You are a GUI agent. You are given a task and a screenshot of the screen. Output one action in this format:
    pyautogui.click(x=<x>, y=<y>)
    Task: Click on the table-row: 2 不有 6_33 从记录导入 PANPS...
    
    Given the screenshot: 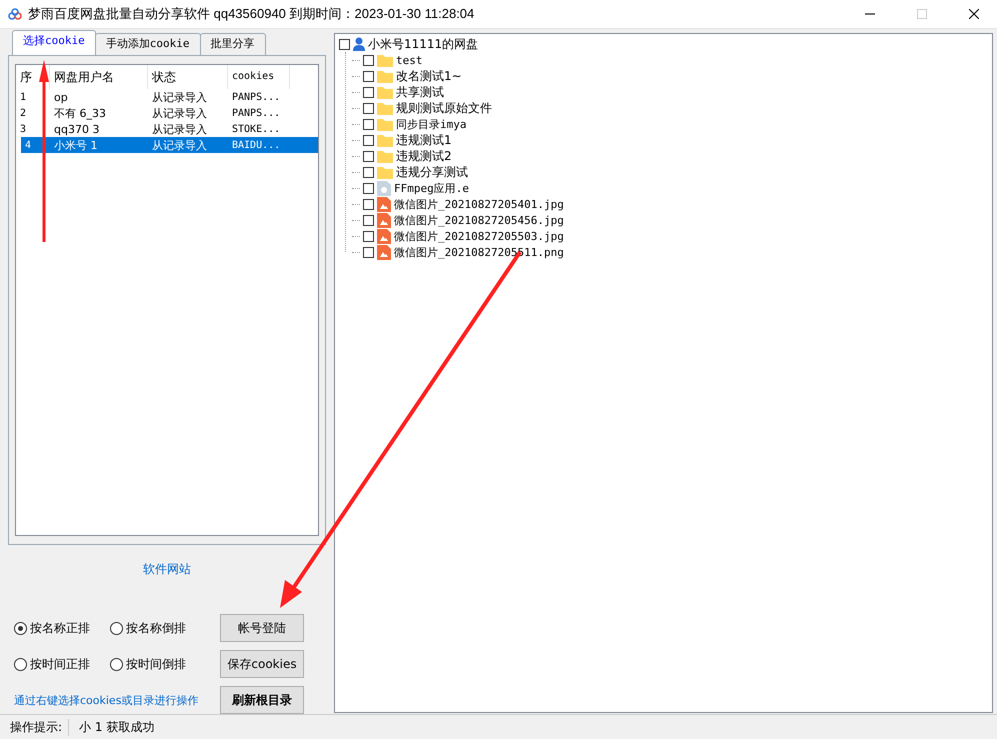 What is the action you would take?
    pyautogui.click(x=167, y=113)
    